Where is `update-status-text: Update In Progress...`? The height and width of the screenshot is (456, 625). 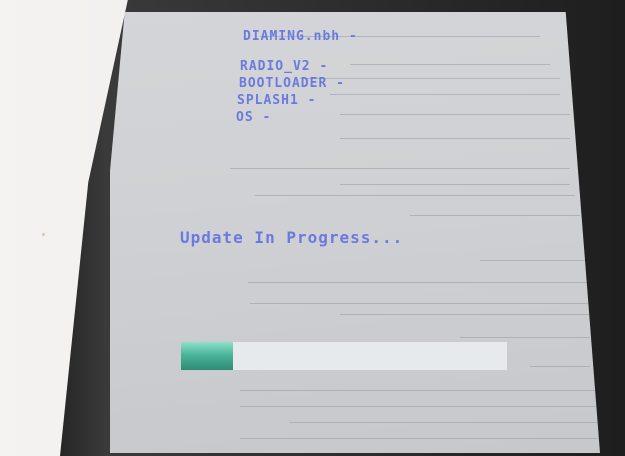 update-status-text: Update In Progress... is located at coordinates (292, 237).